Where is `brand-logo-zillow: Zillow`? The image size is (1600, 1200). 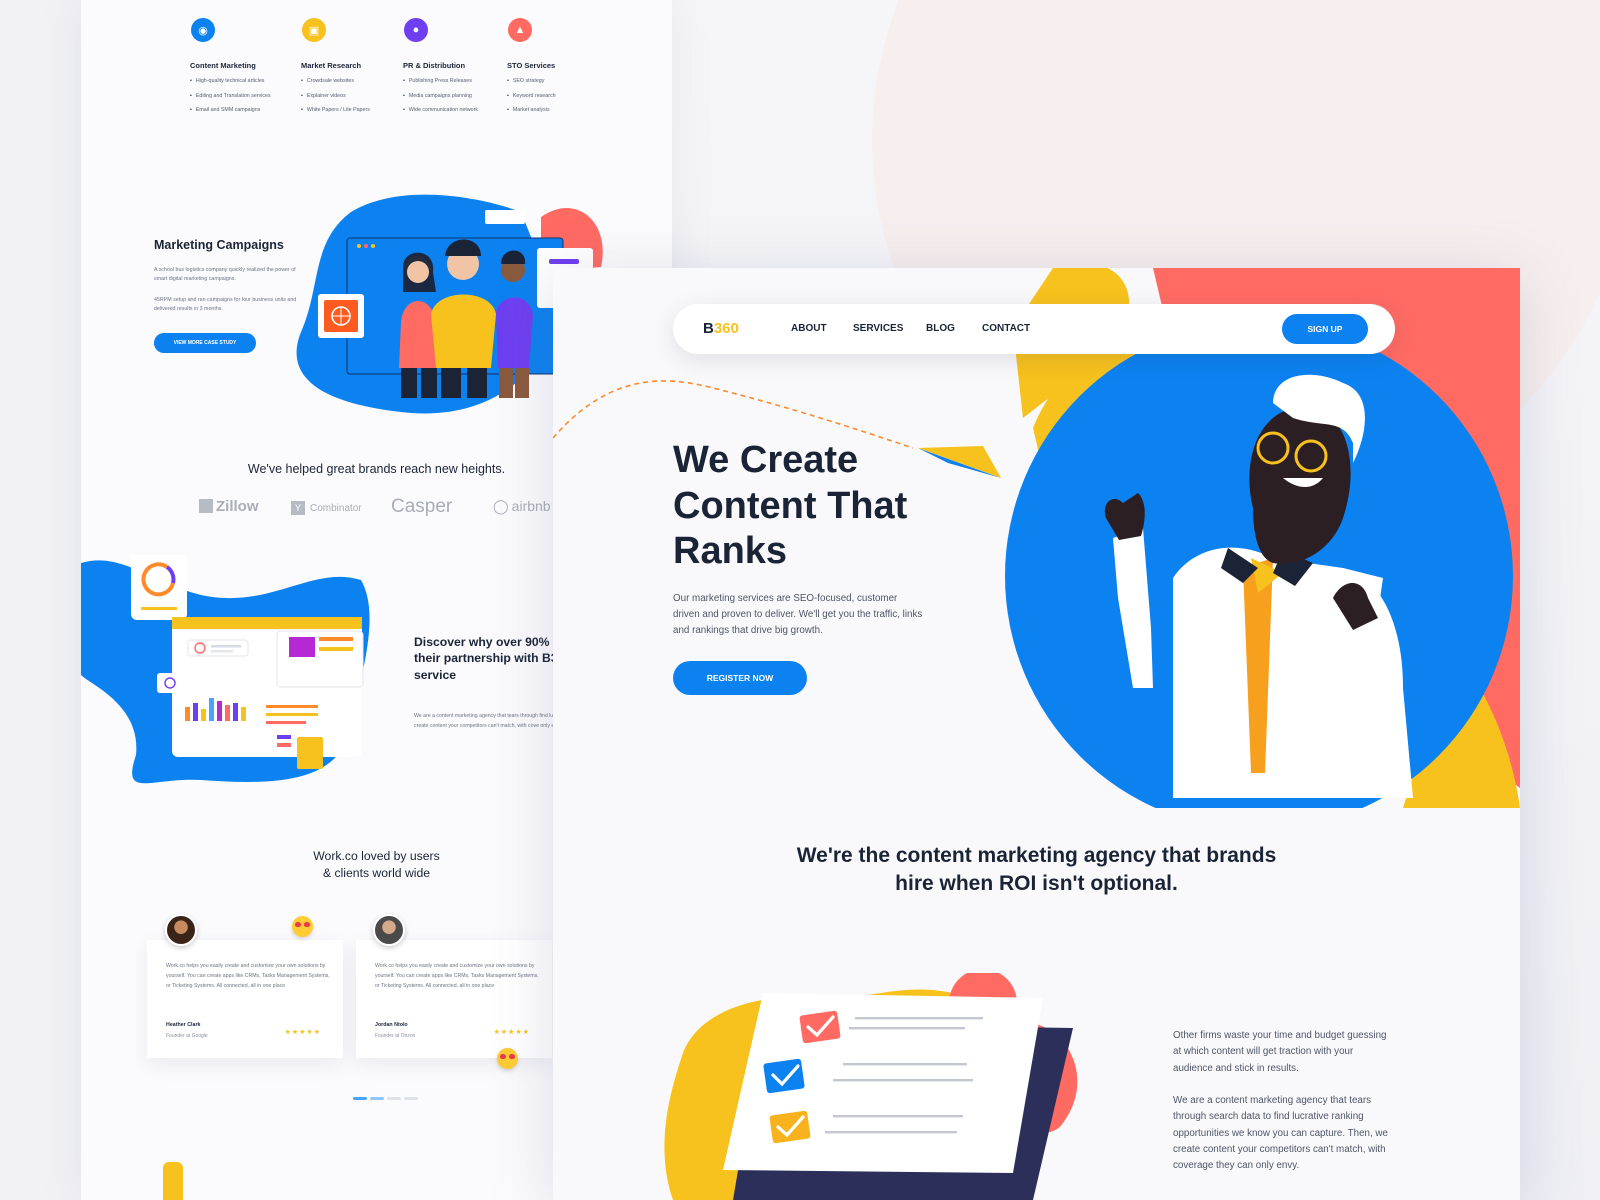 brand-logo-zillow: Zillow is located at coordinates (229, 506).